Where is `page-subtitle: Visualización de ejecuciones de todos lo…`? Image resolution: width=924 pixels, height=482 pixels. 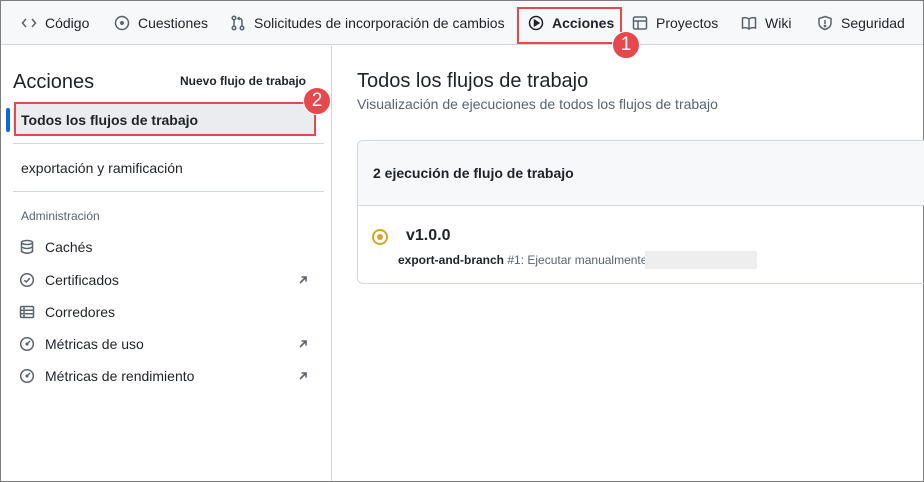 page-subtitle: Visualización de ejecuciones de todos lo… is located at coordinates (537, 104).